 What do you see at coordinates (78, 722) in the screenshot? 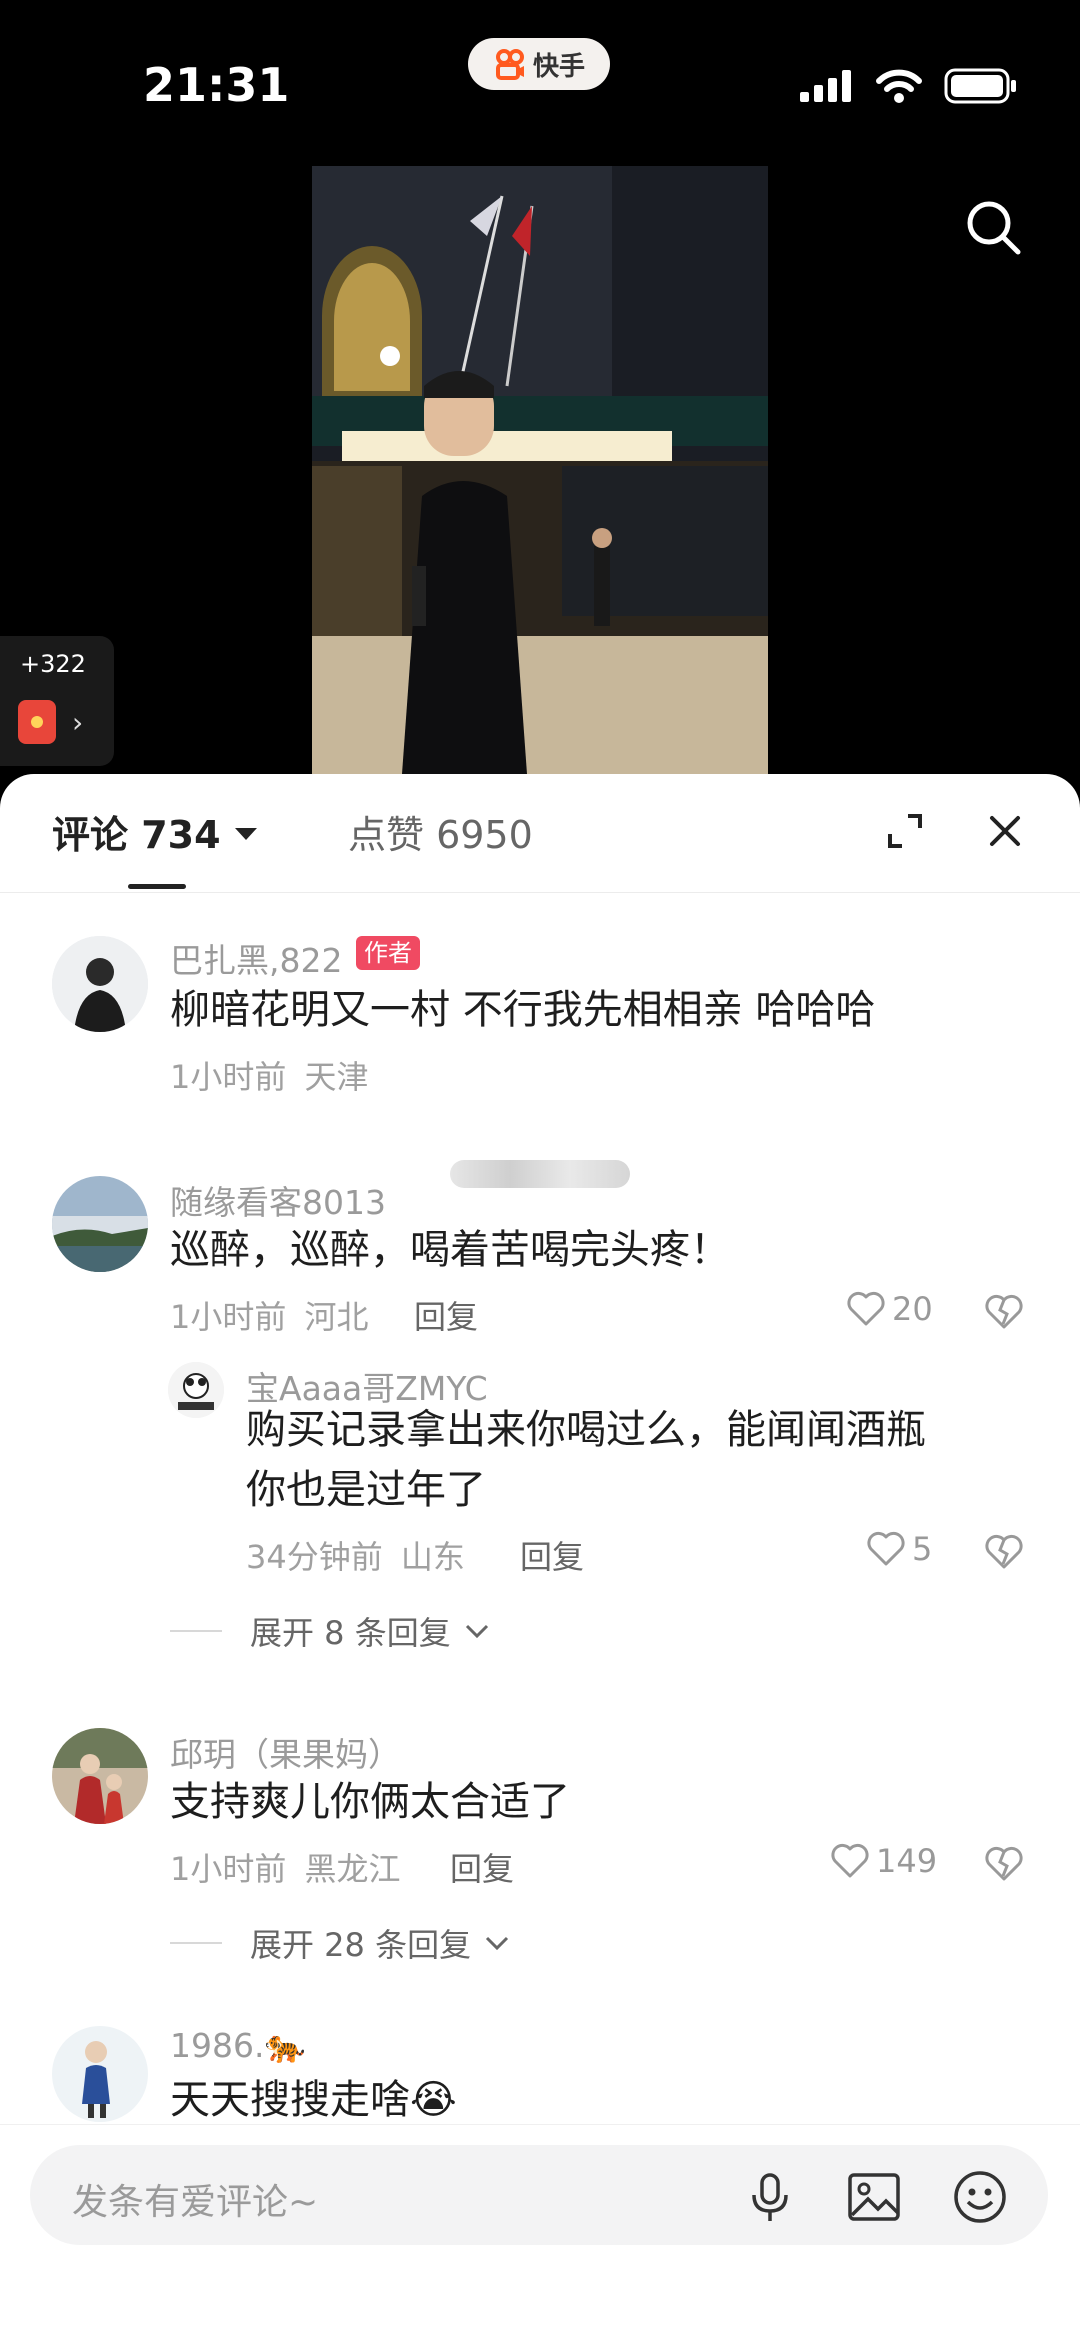
I see `chevron-right-icon: ›` at bounding box center [78, 722].